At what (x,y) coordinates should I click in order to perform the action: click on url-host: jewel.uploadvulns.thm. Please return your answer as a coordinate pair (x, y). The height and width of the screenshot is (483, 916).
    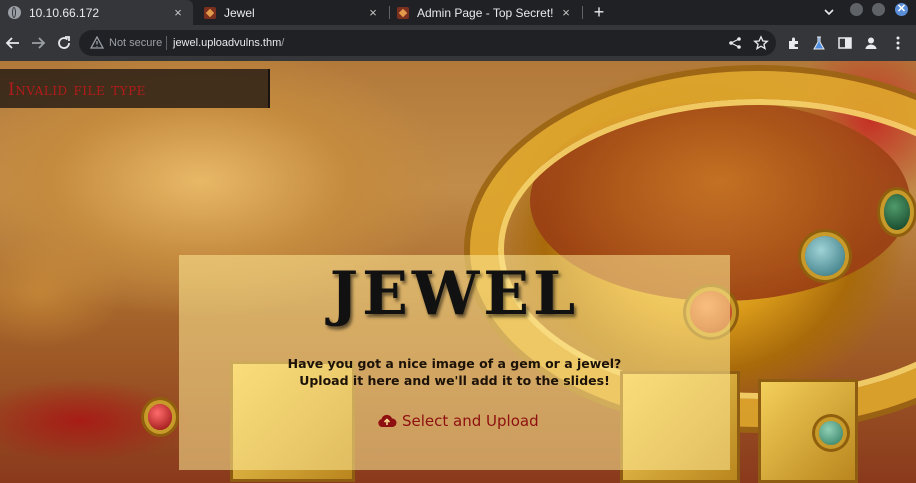
    Looking at the image, I should click on (227, 43).